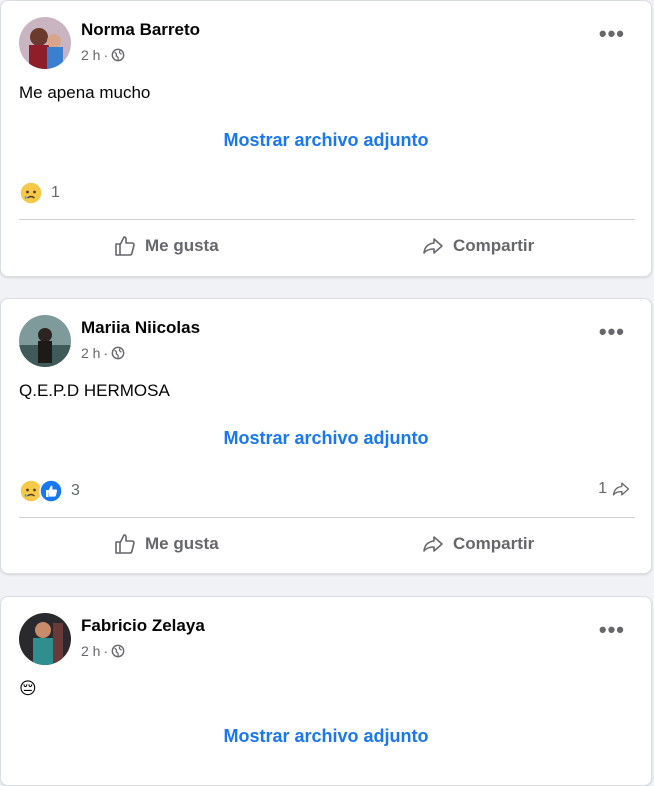  What do you see at coordinates (140, 30) in the screenshot?
I see `author-name: Norma Barreto` at bounding box center [140, 30].